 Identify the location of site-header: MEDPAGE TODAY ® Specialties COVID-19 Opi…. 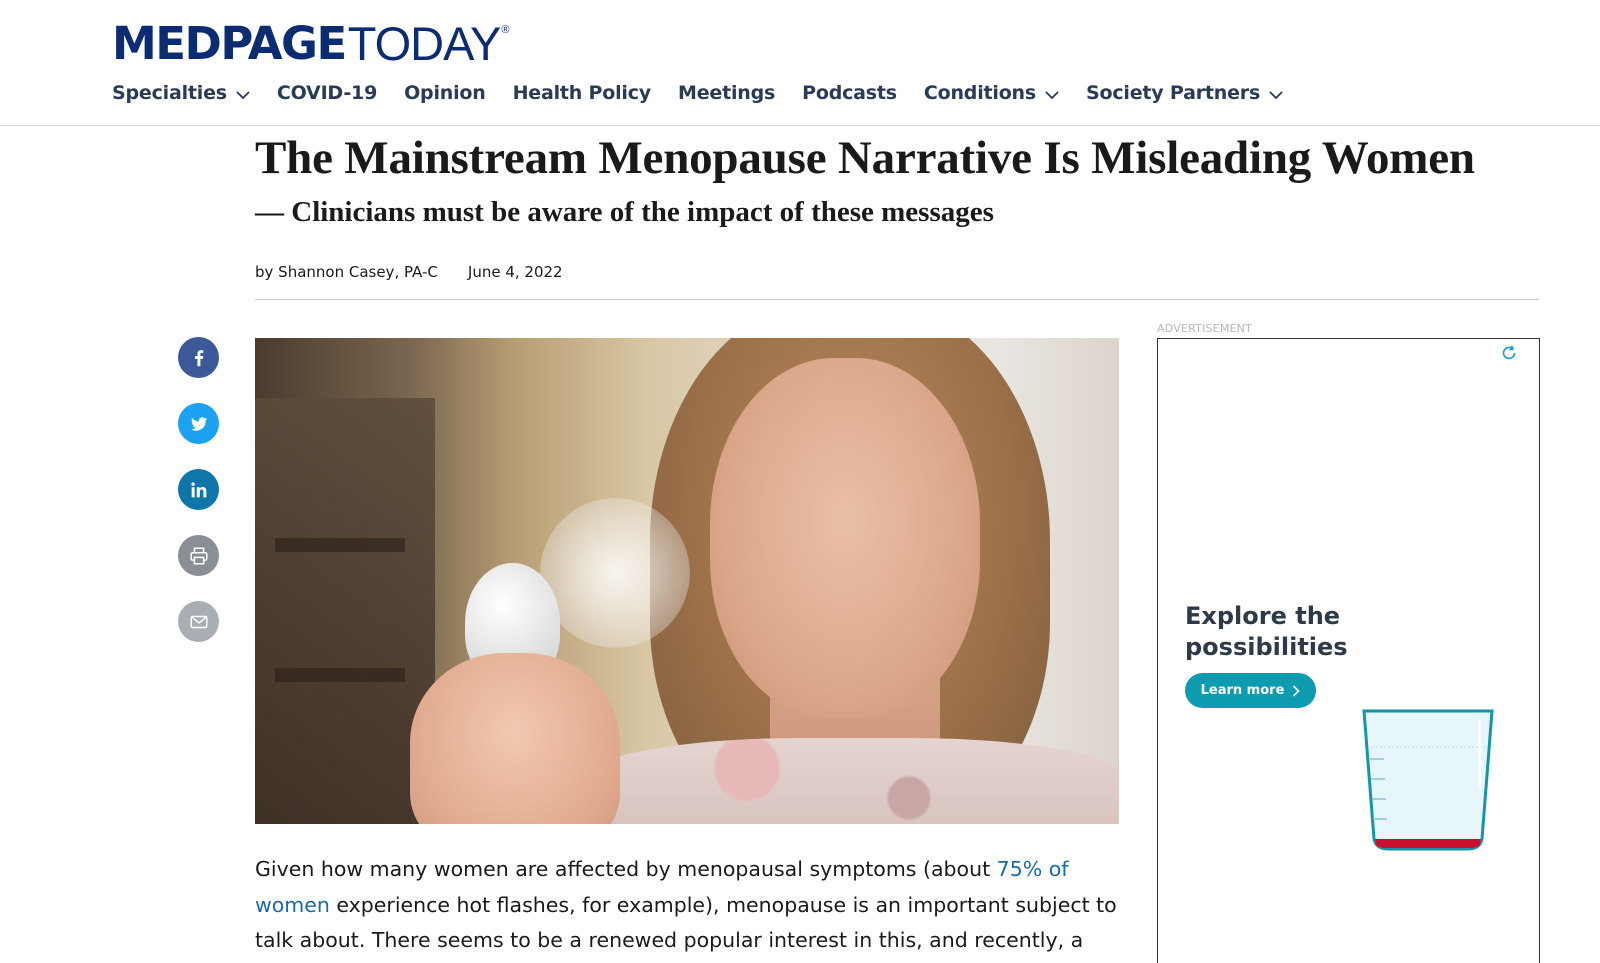
(800, 63).